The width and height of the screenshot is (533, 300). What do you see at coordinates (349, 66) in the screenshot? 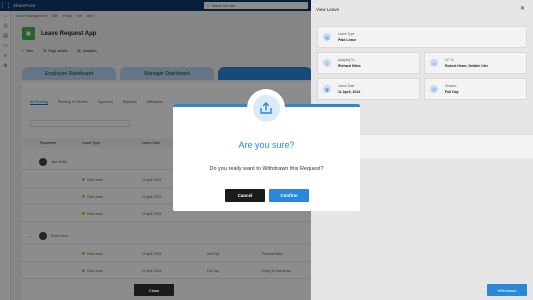
I see `field-value: Richard Miles` at bounding box center [349, 66].